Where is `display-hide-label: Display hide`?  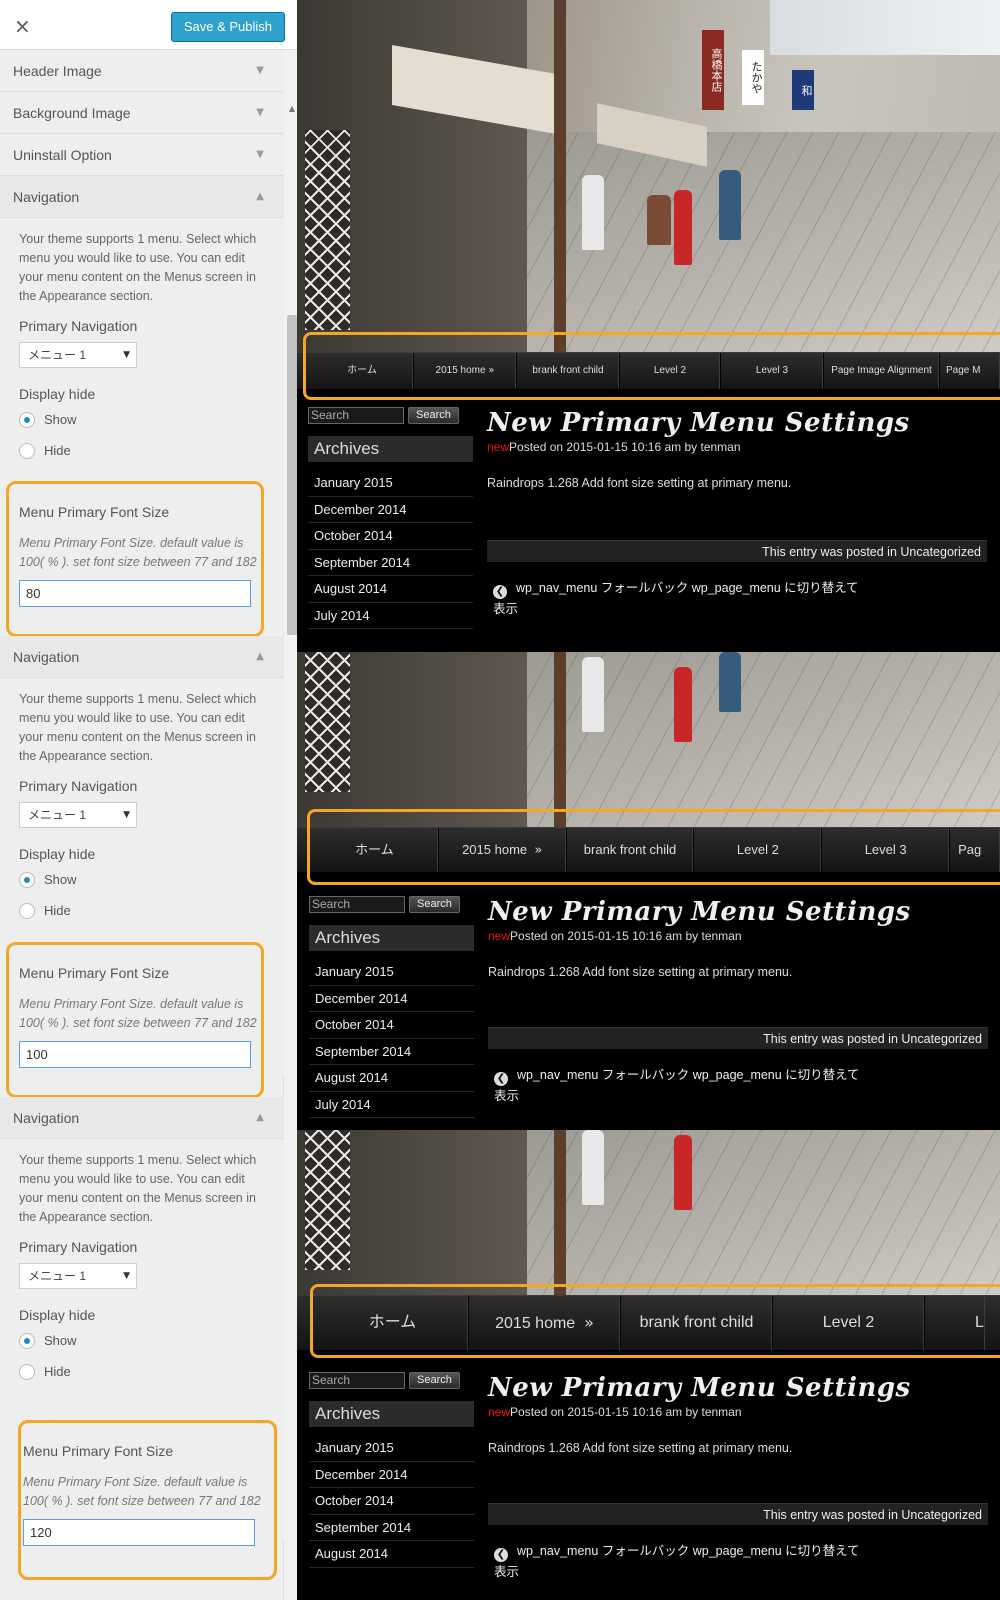 display-hide-label: Display hide is located at coordinates (57, 854).